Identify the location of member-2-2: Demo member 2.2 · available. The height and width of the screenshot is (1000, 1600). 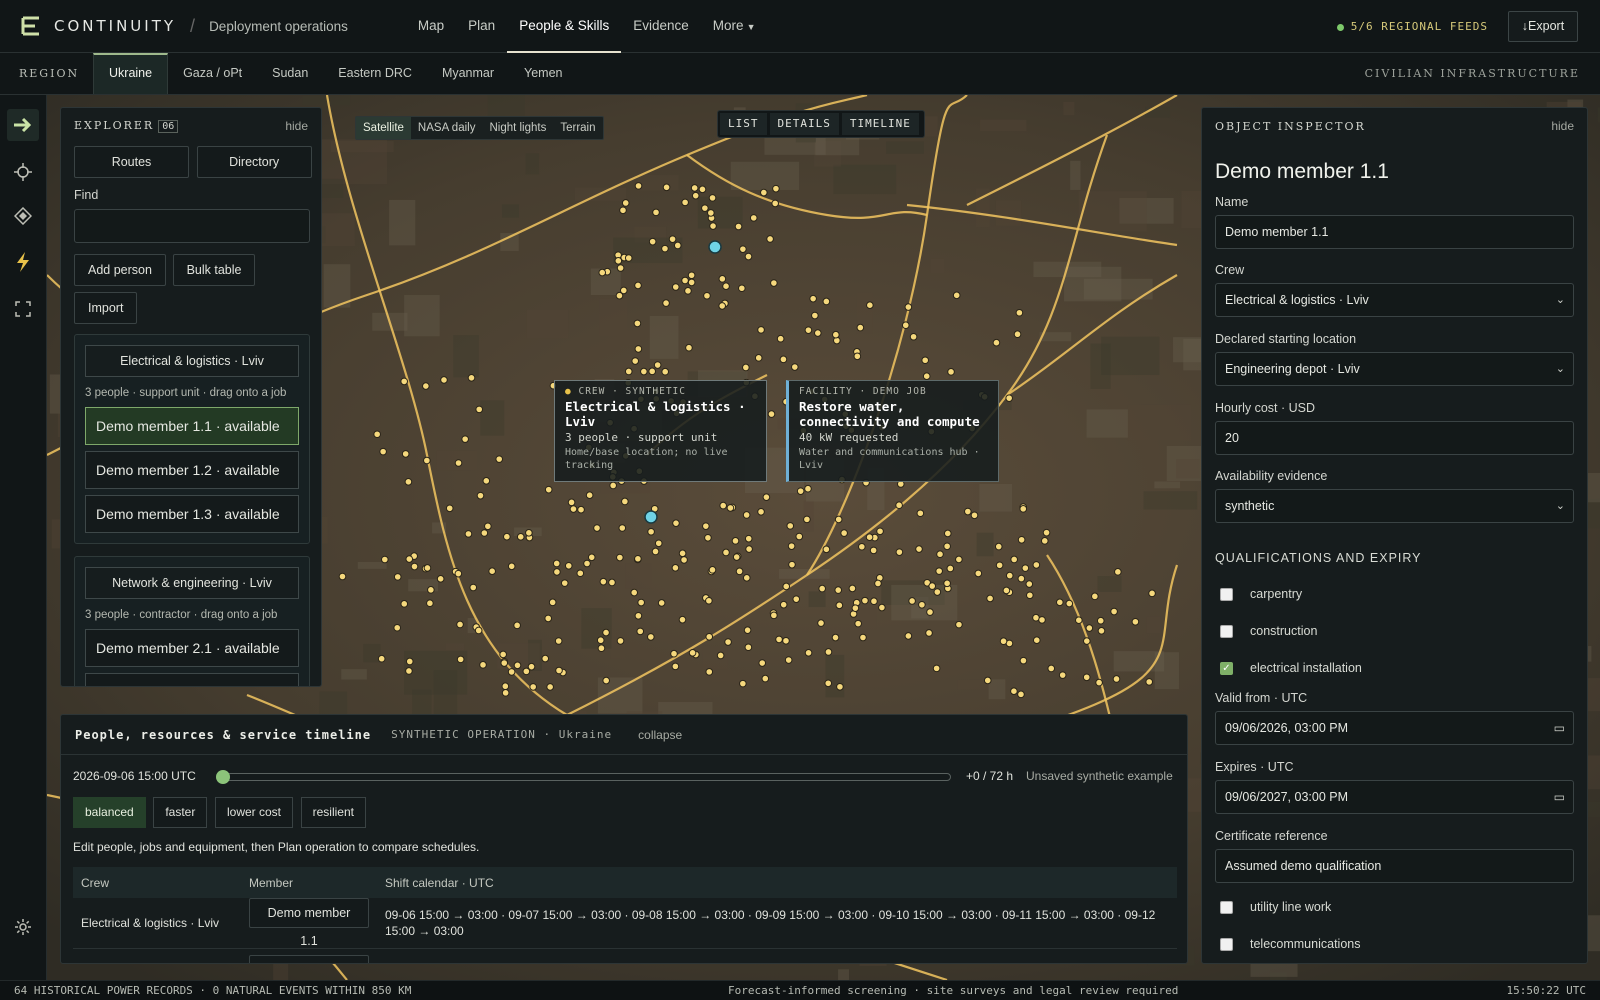
(192, 679).